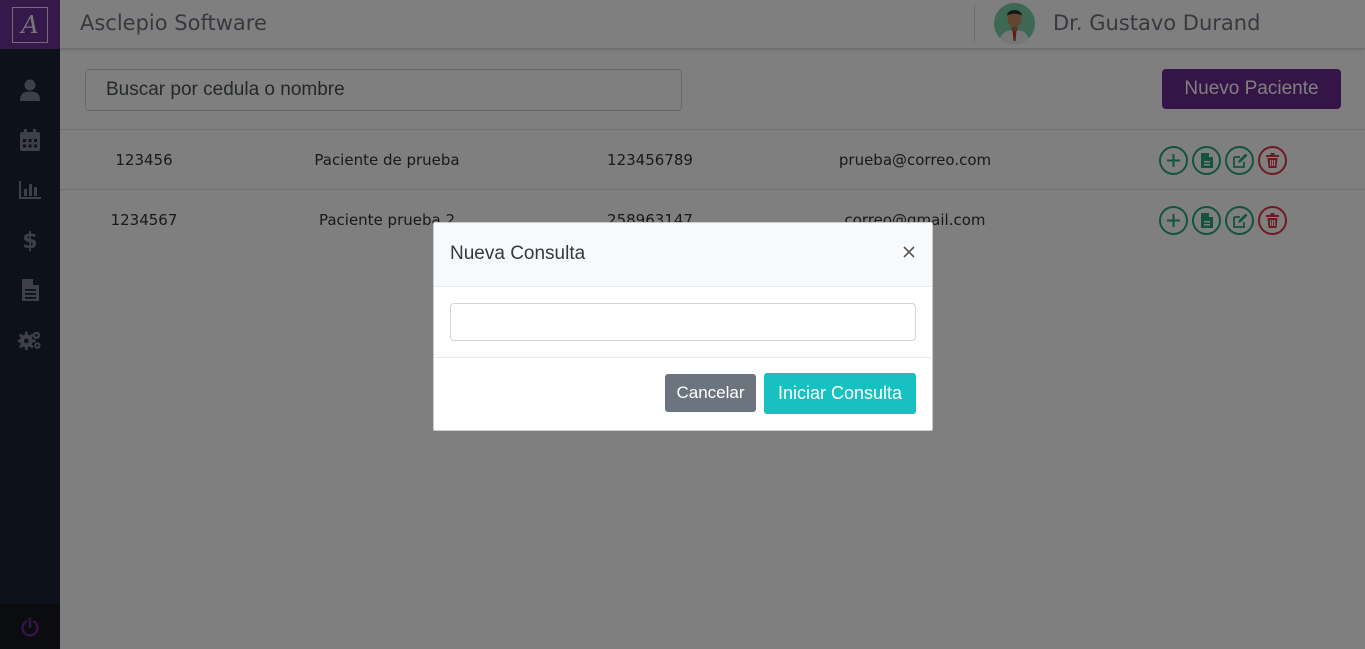 This screenshot has height=649, width=1365. I want to click on close-icon, so click(909, 252).